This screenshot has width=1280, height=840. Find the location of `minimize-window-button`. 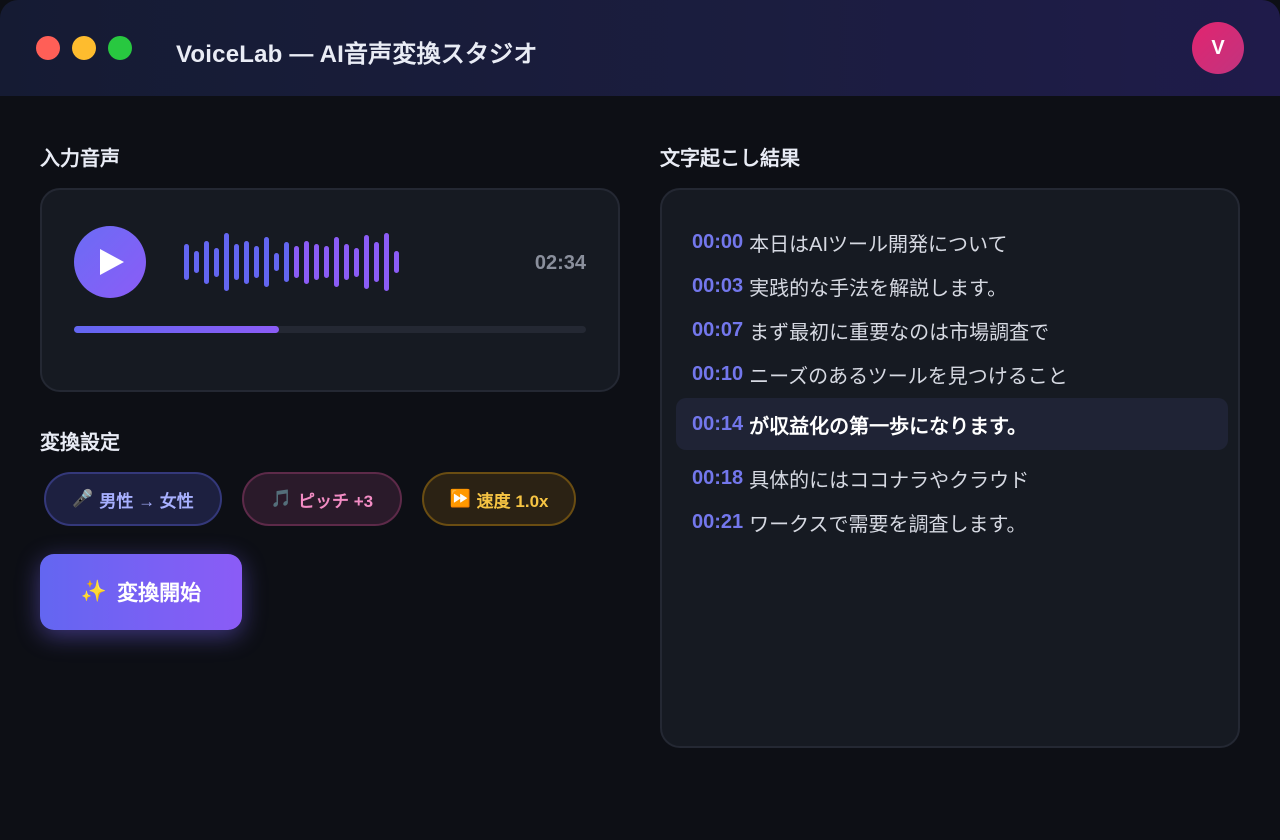

minimize-window-button is located at coordinates (84, 48).